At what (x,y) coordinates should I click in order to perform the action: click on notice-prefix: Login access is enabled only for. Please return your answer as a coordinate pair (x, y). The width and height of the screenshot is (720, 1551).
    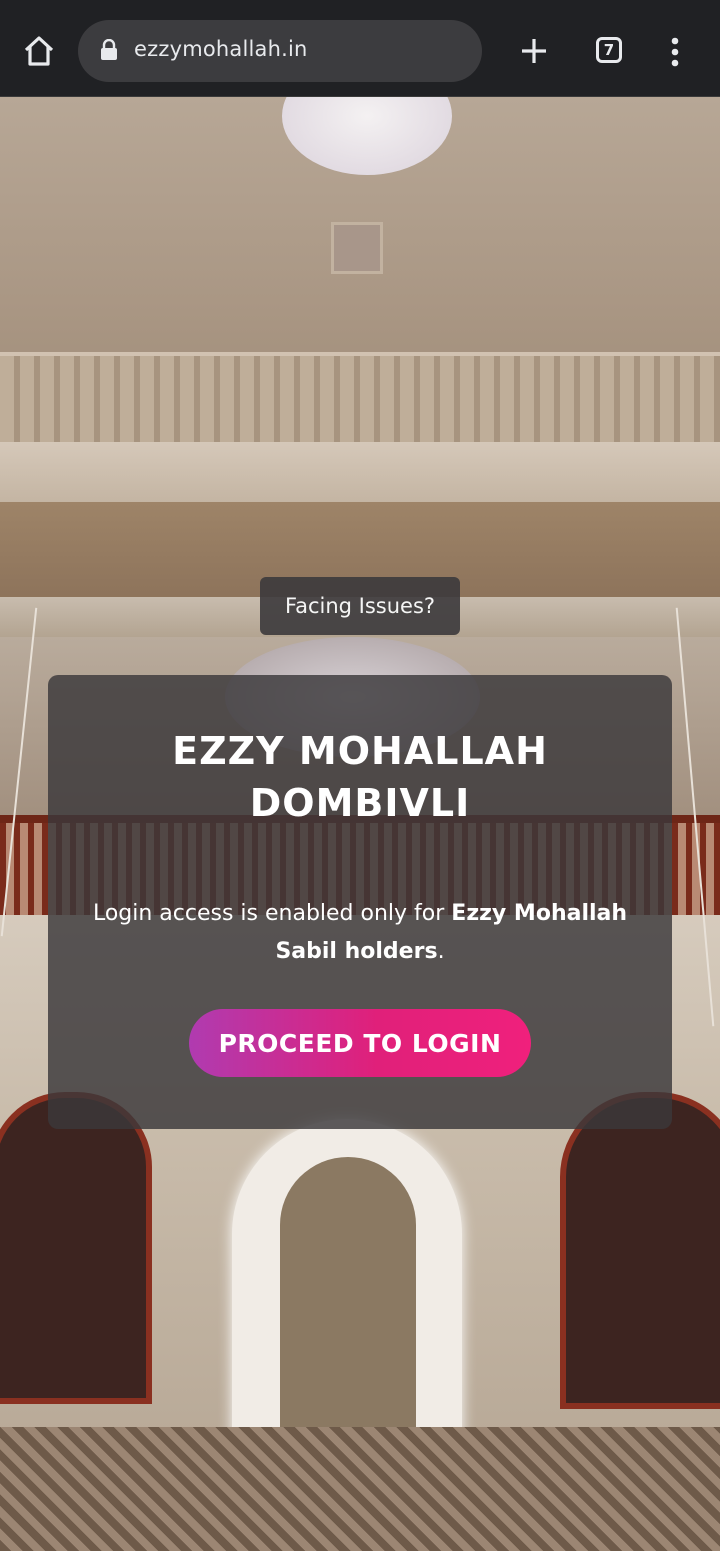
    Looking at the image, I should click on (272, 913).